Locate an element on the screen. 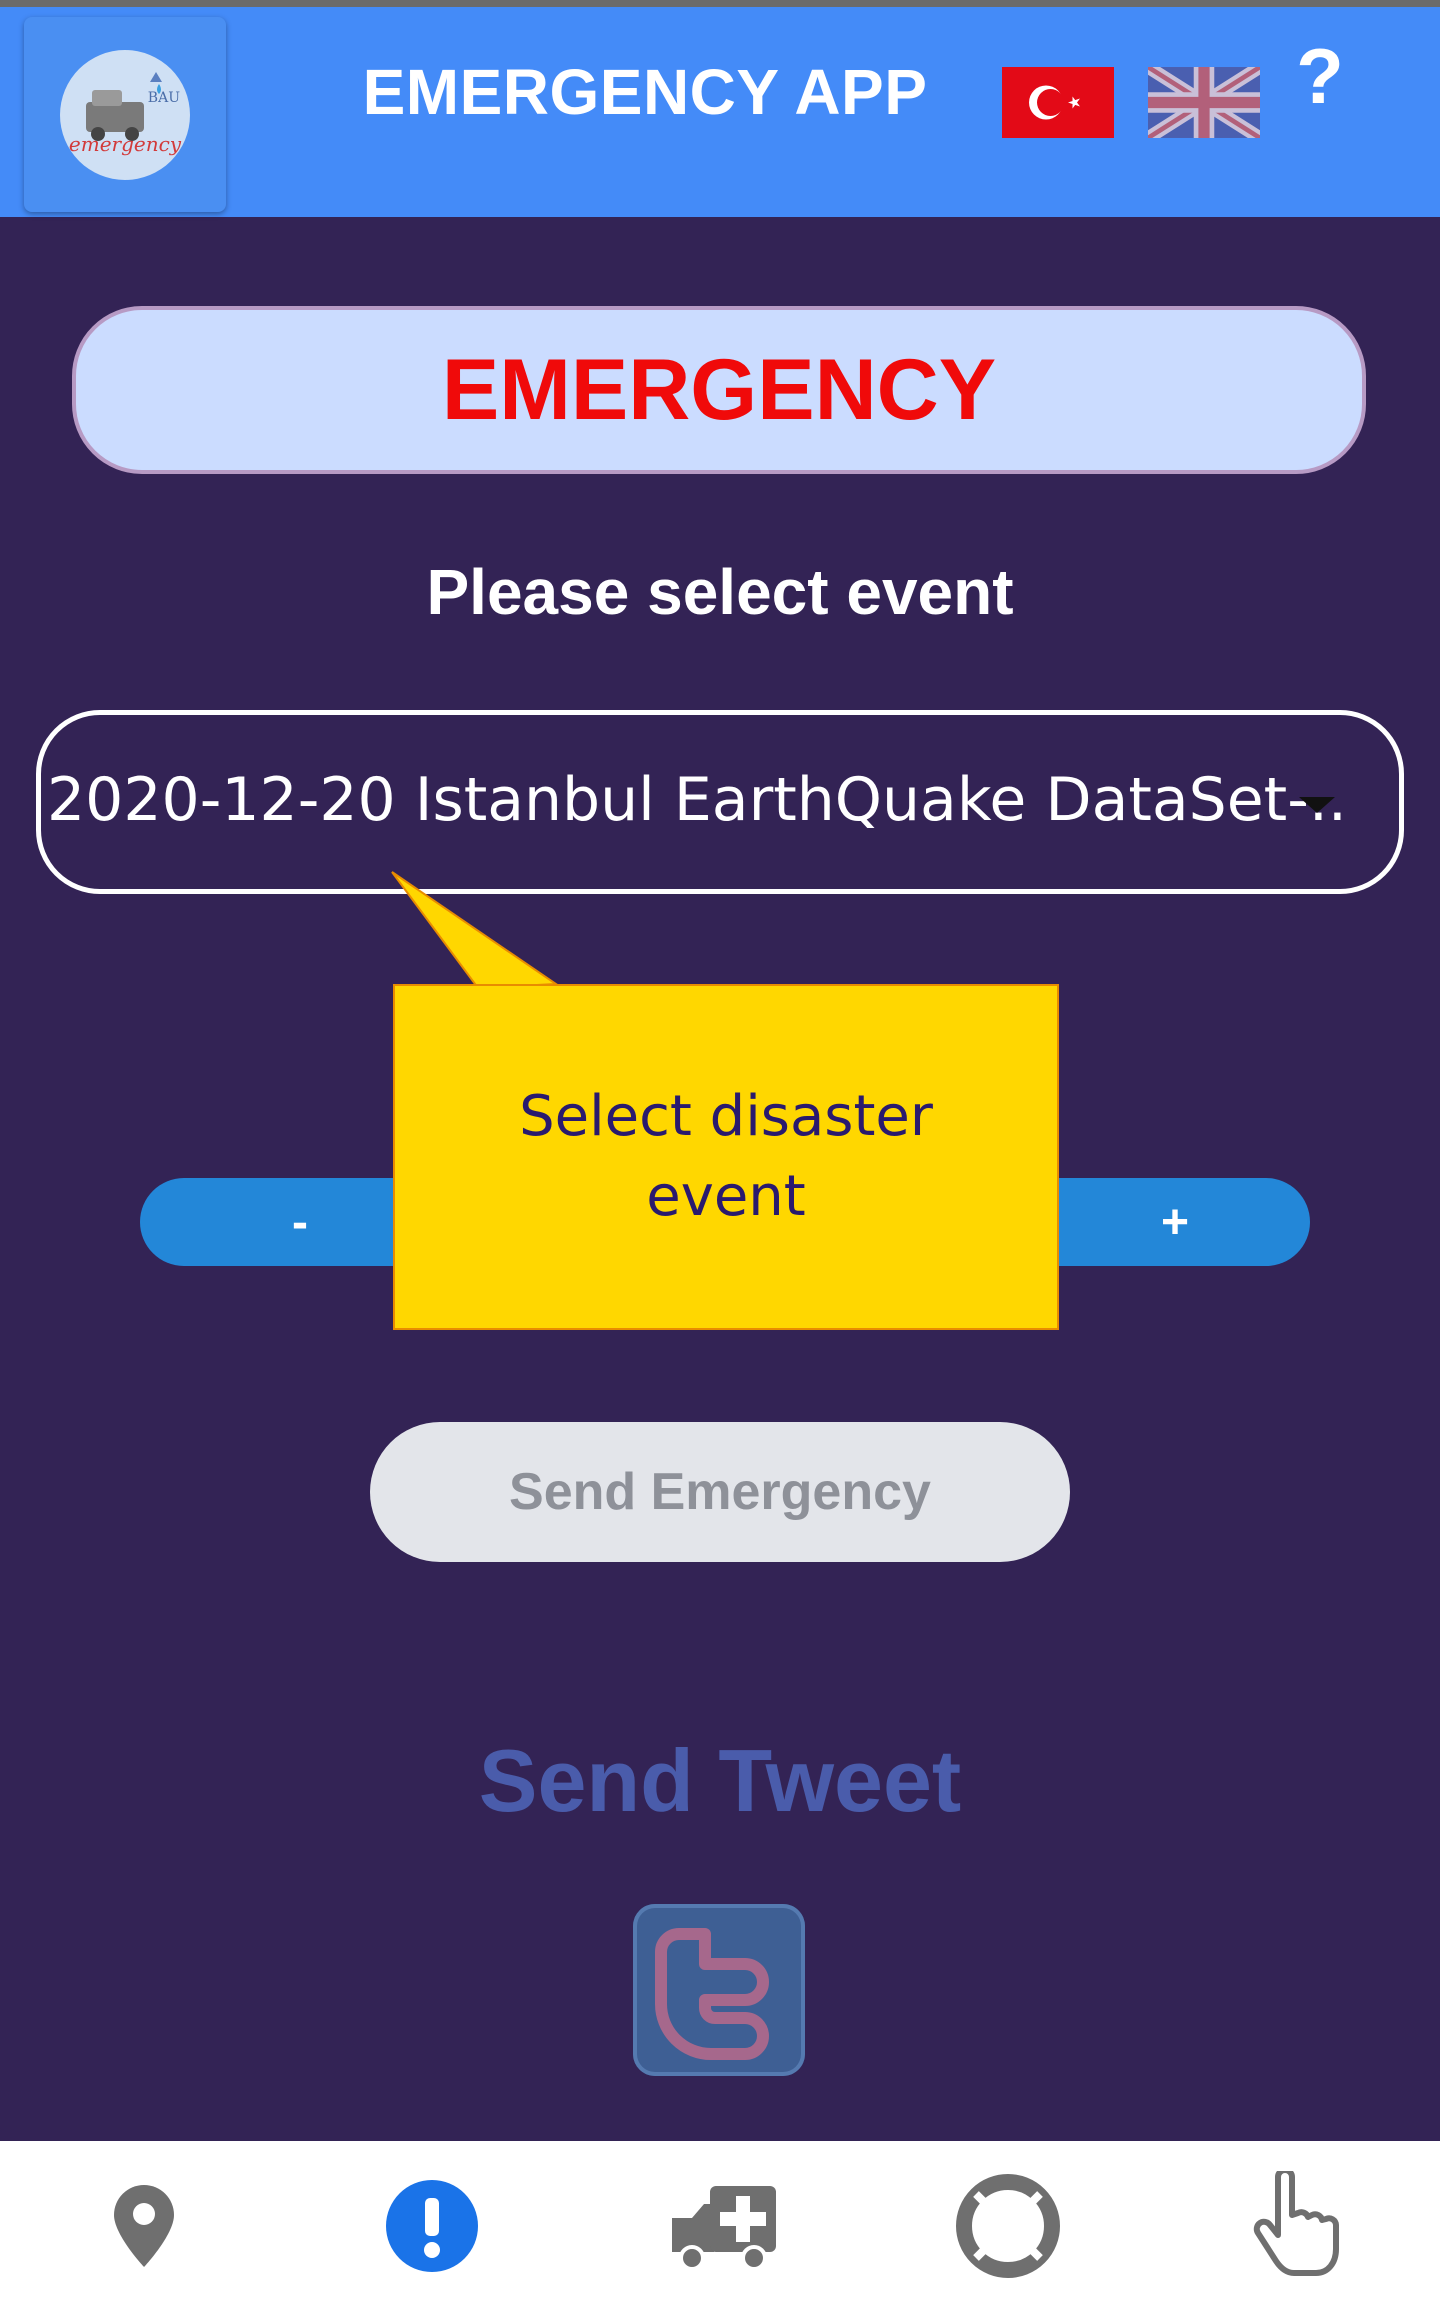 This screenshot has height=2312, width=1440. tab-gesture is located at coordinates (1296, 2226).